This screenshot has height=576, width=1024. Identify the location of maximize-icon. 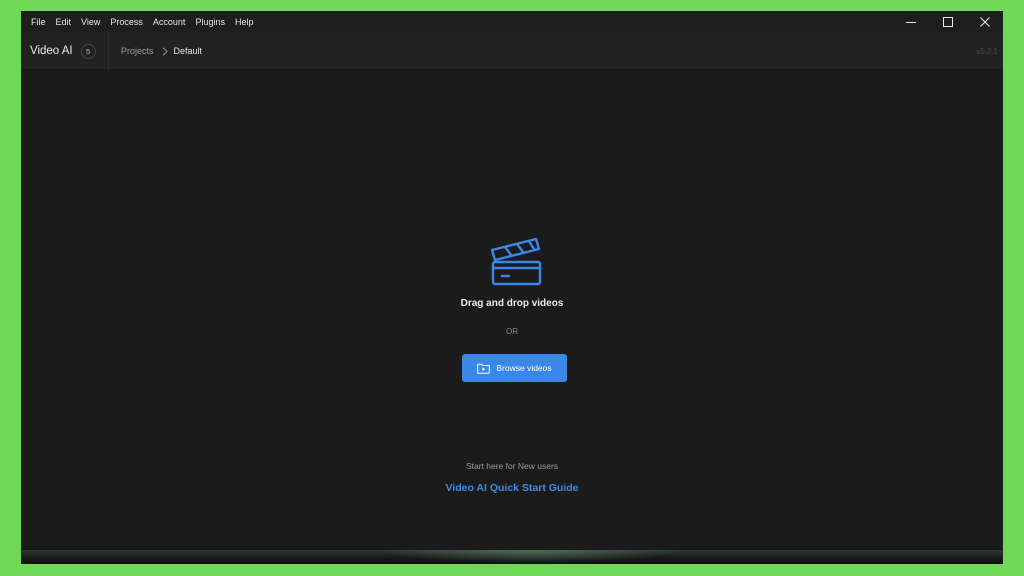
(947, 21).